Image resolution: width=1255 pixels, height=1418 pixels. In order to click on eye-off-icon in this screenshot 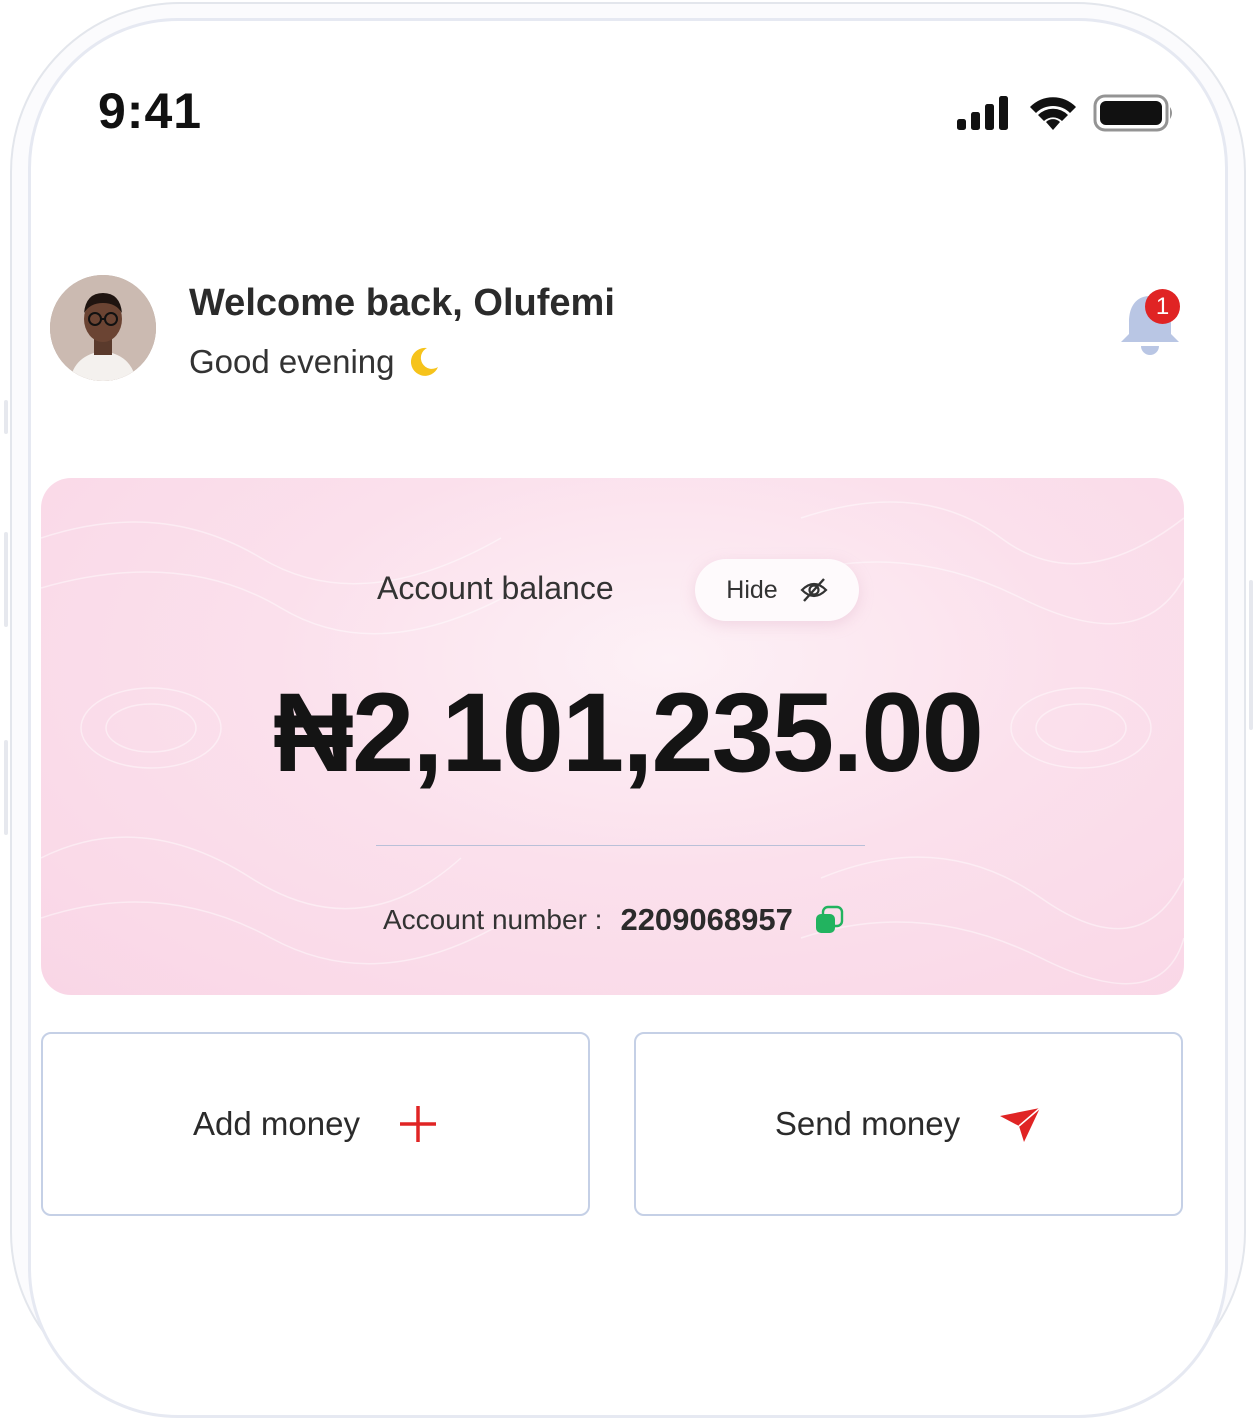, I will do `click(814, 590)`.